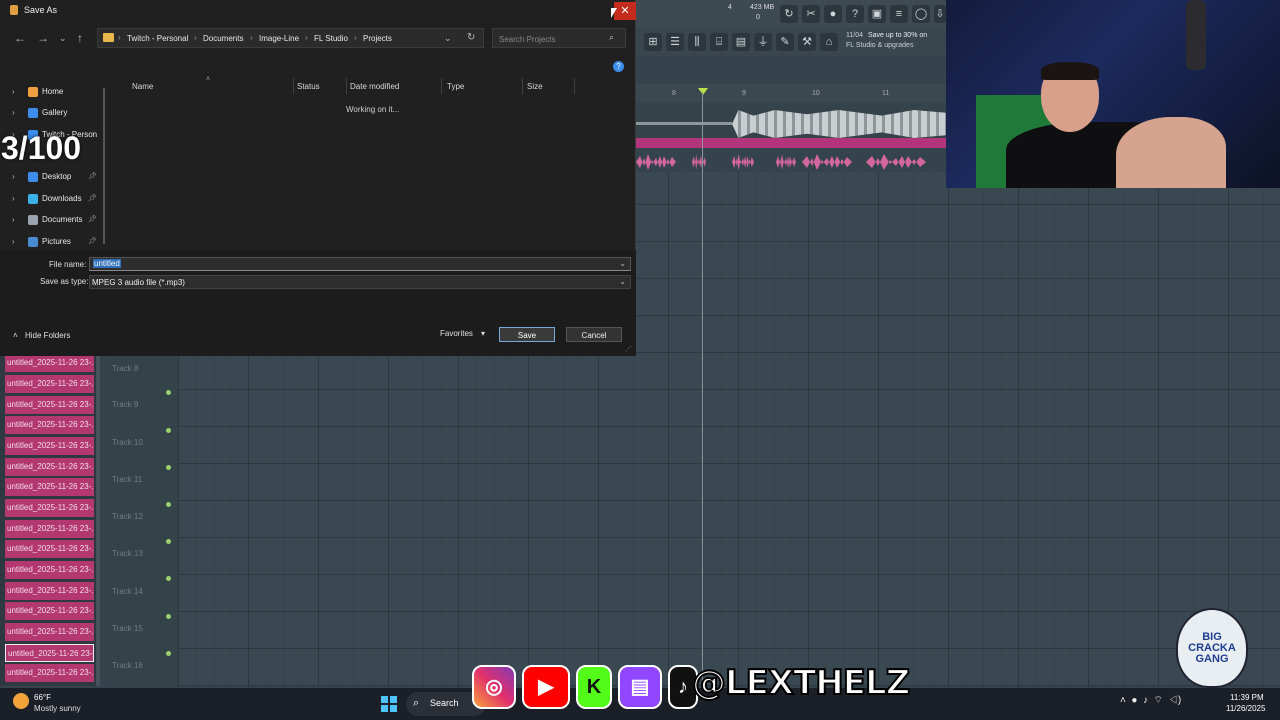 Image resolution: width=1280 pixels, height=720 pixels. I want to click on nav-item-desktop: › Desktop 📌︎, so click(50, 178).